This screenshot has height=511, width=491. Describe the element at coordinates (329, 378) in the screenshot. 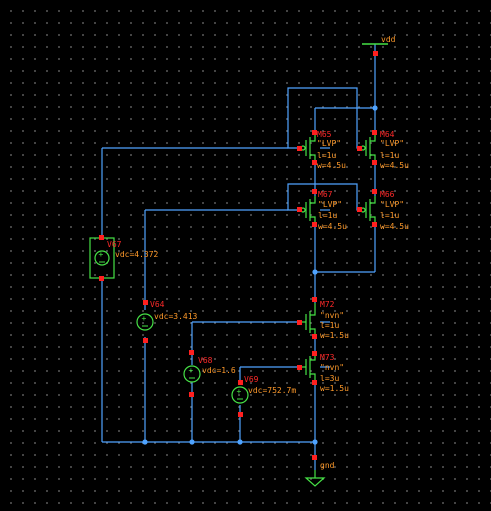

I see `m73-length: l=3u` at that location.